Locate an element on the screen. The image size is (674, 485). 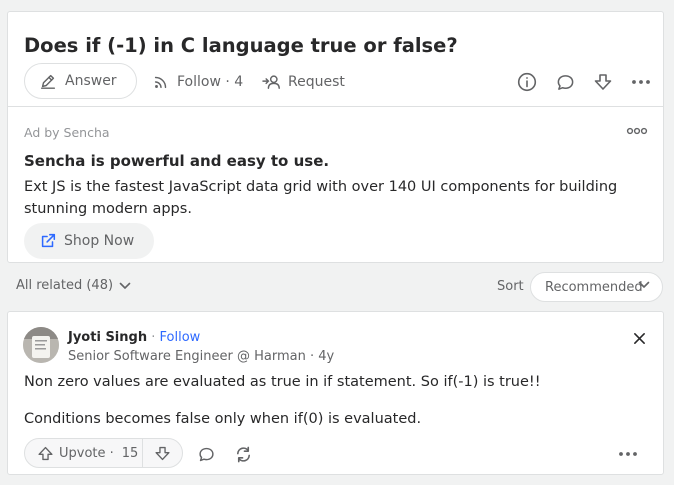
downvote-question-button is located at coordinates (603, 82).